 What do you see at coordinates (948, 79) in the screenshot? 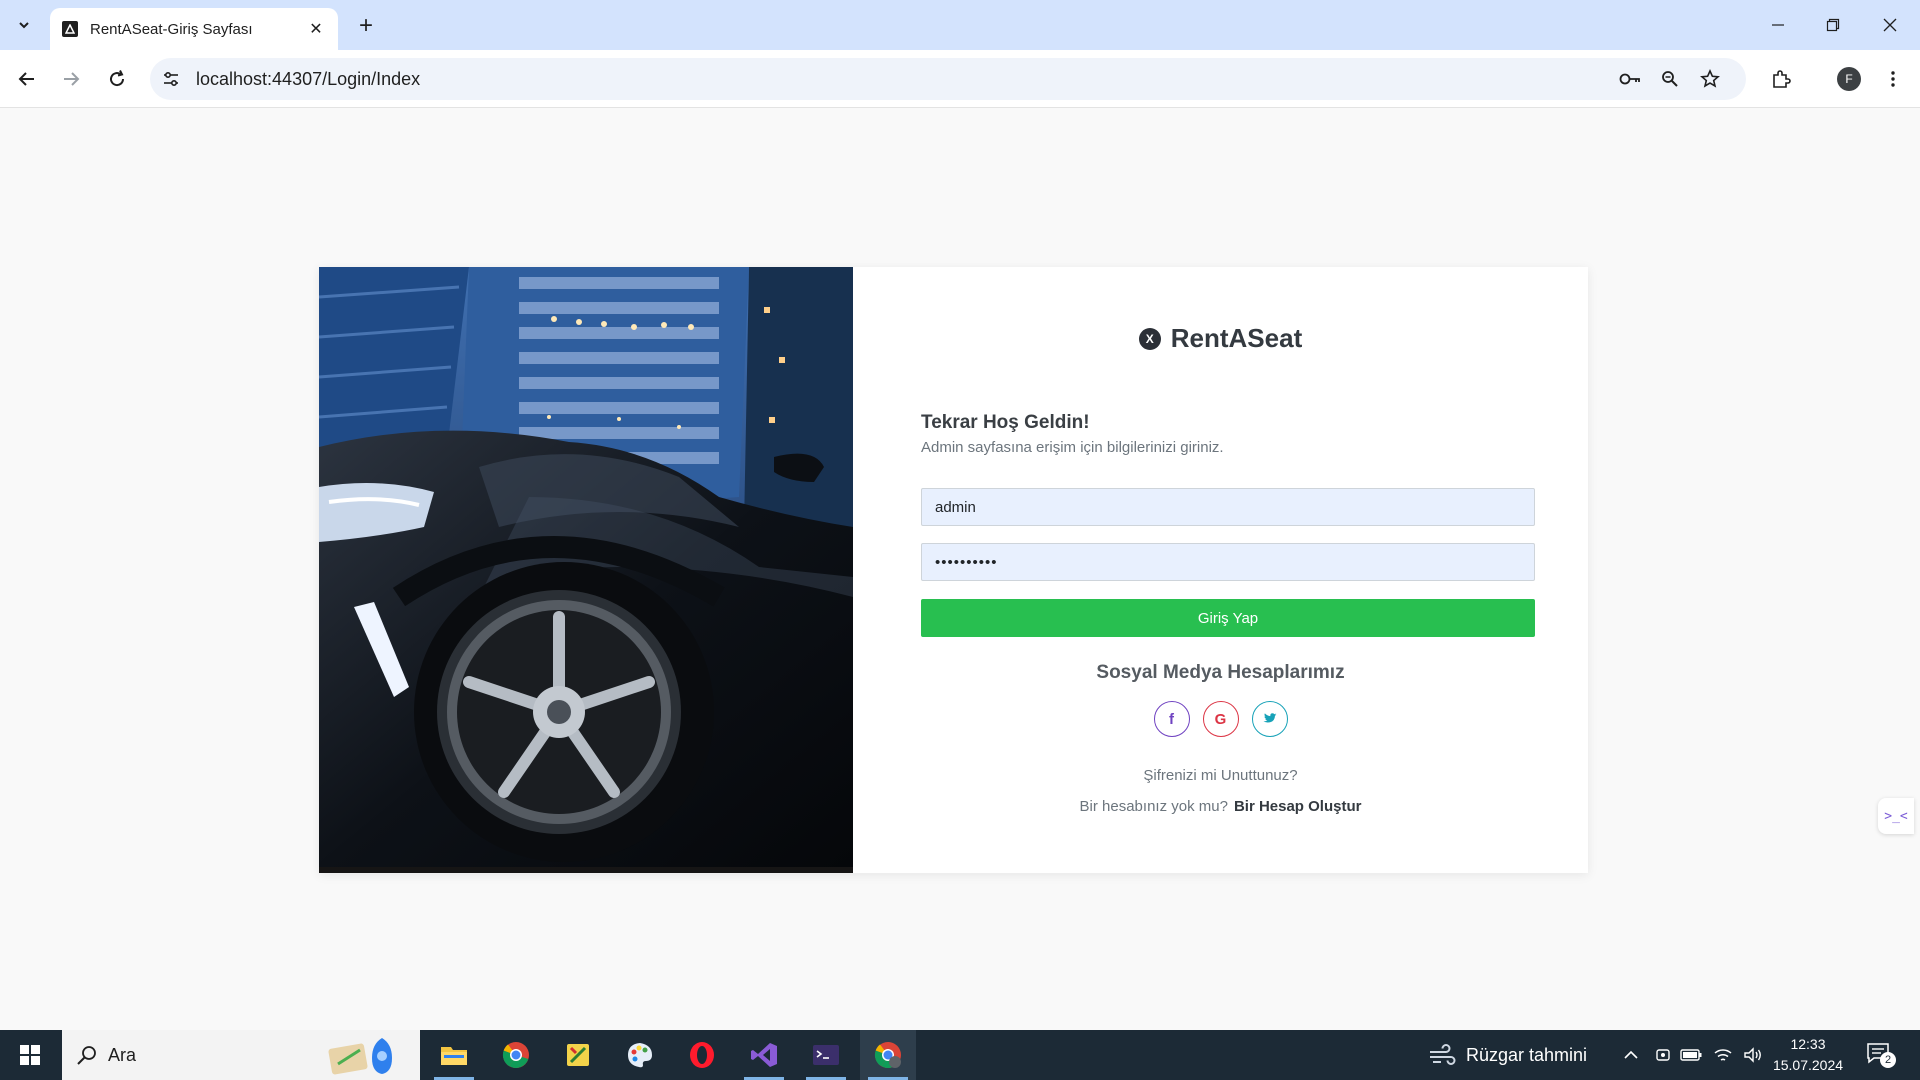
I see `address-bar: localhost:44307/Login/Index` at bounding box center [948, 79].